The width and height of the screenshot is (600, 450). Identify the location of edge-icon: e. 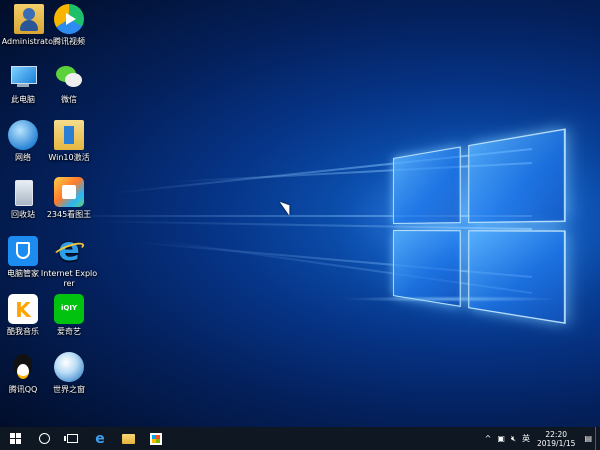
(100, 439).